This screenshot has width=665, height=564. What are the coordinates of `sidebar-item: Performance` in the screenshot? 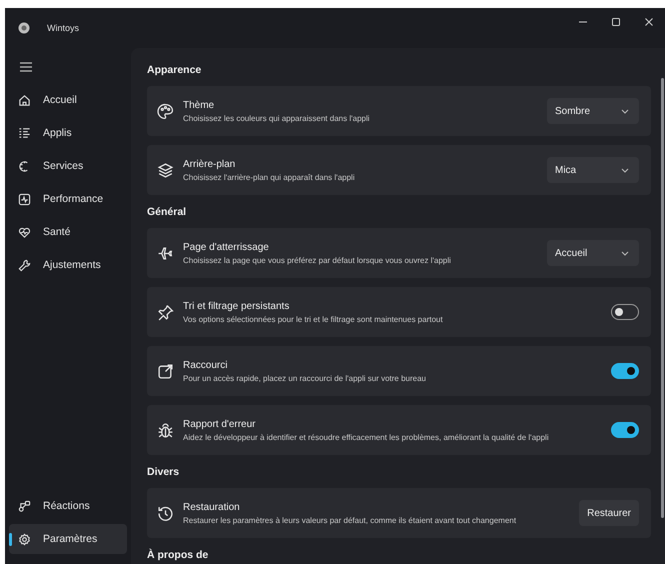 It's located at (68, 199).